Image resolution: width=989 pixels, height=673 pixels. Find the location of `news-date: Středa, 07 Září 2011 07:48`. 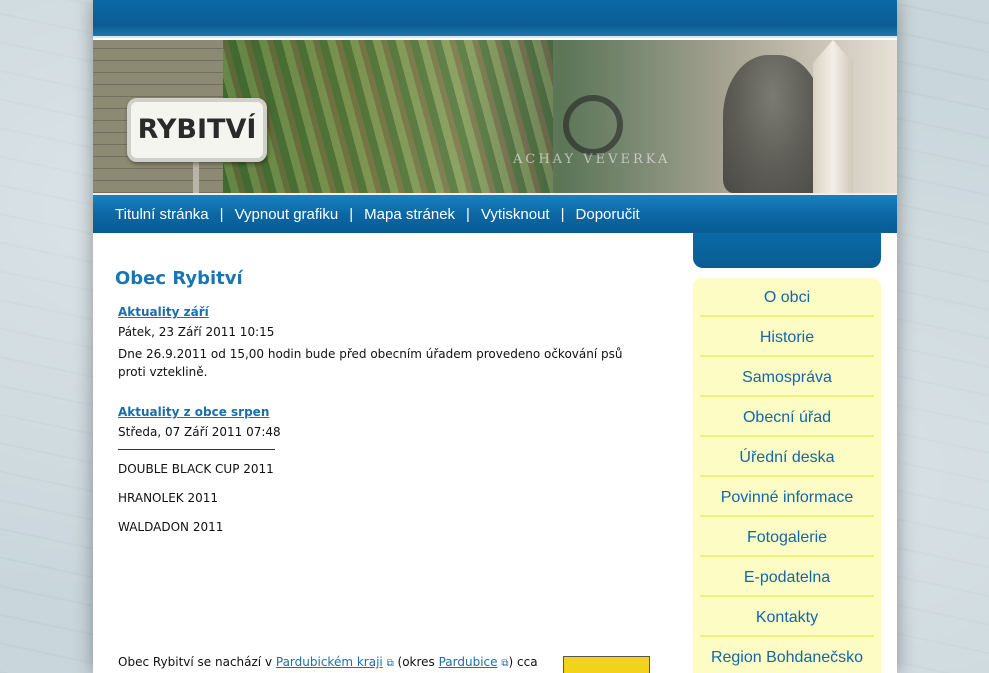

news-date: Středa, 07 Září 2011 07:48 is located at coordinates (199, 432).